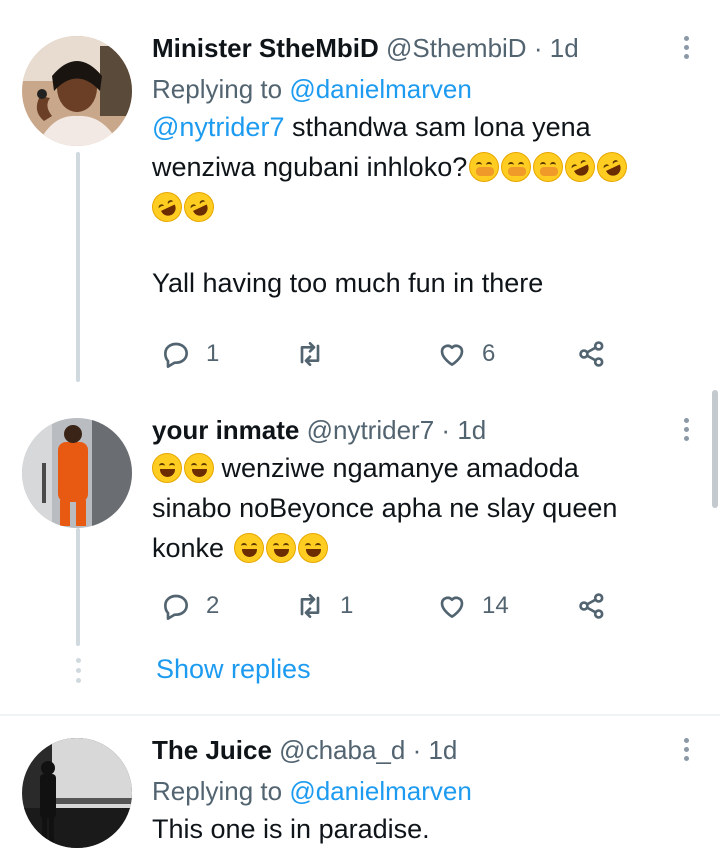 The image size is (720, 860). What do you see at coordinates (495, 605) in the screenshot?
I see `like-count: 14` at bounding box center [495, 605].